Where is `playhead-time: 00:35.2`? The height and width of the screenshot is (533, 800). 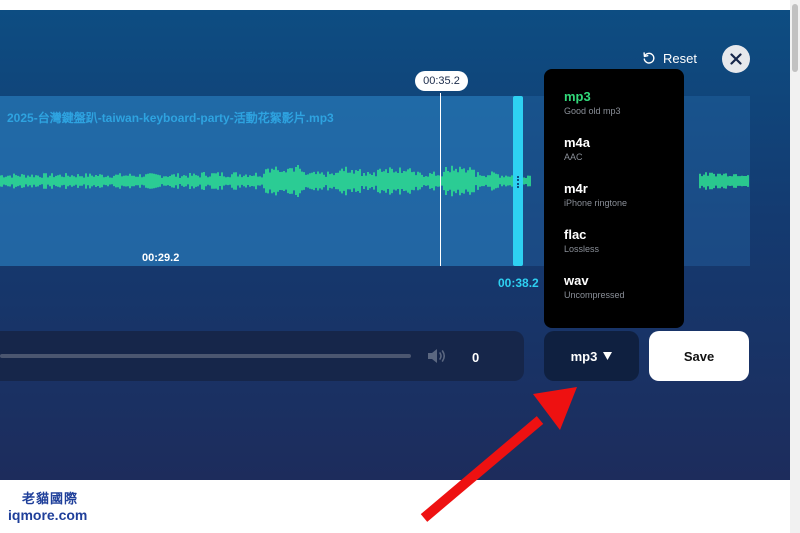 playhead-time: 00:35.2 is located at coordinates (441, 81).